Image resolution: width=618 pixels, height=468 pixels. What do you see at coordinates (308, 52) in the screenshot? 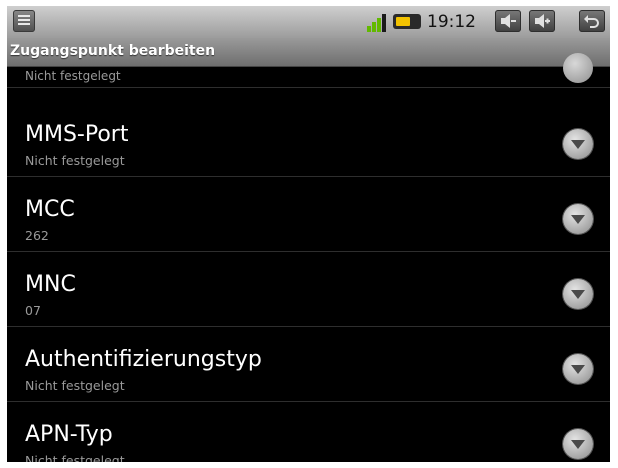
I see `title-bar: Zugangspunkt bearbeiten` at bounding box center [308, 52].